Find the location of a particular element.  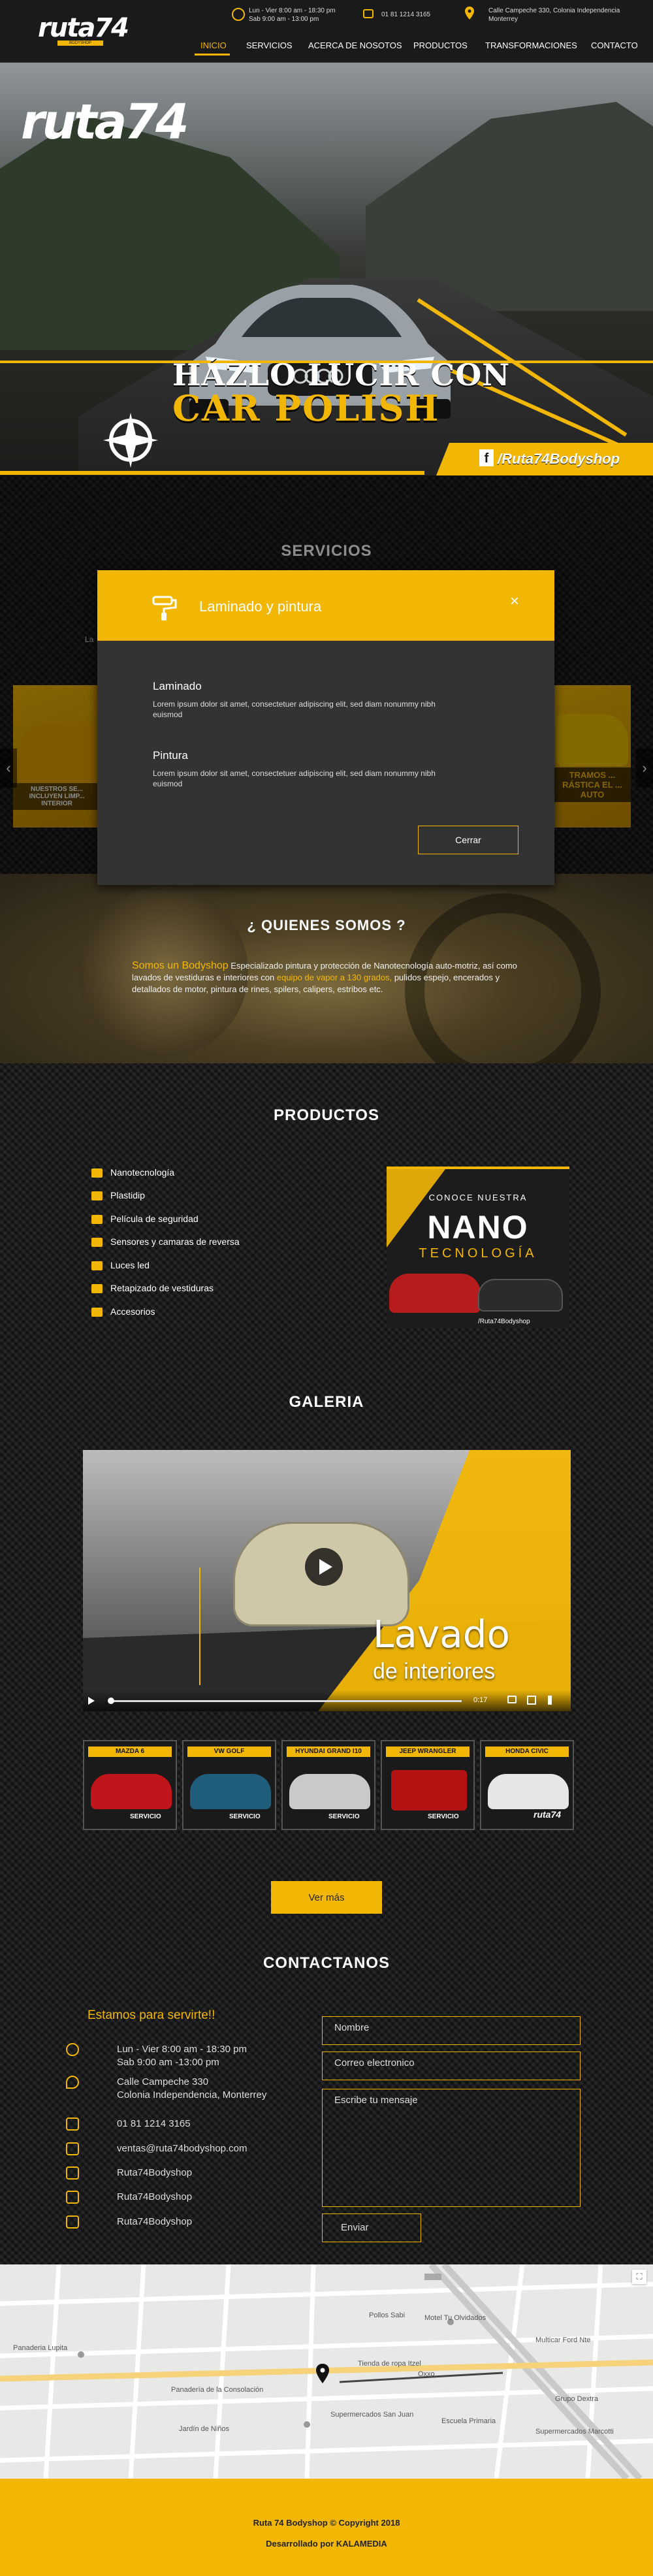

contacto-title: CONTACTANOS is located at coordinates (327, 1963).